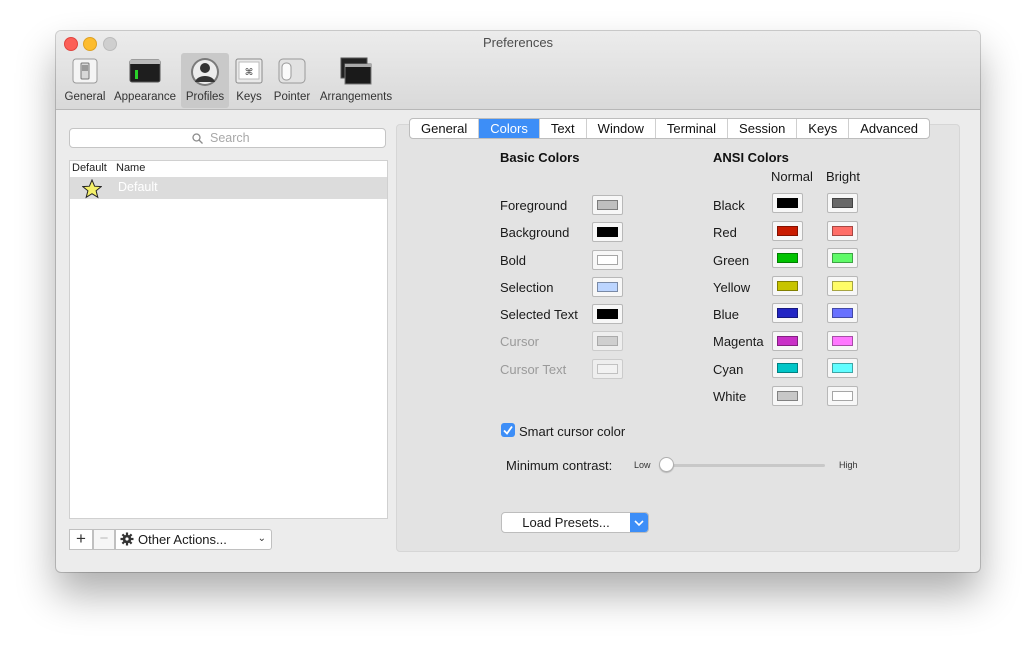  I want to click on keyboard-icon: ⌘, so click(249, 72).